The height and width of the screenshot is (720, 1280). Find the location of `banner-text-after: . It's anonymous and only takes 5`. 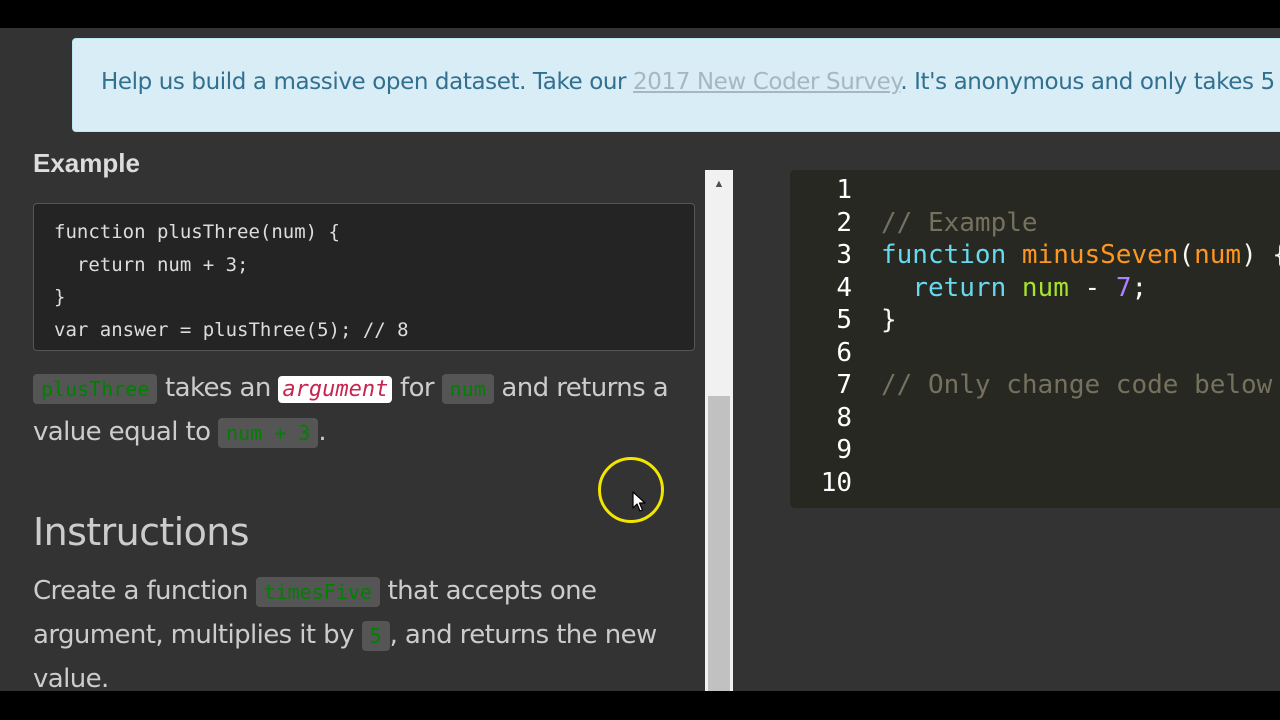

banner-text-after: . It's anonymous and only takes 5 is located at coordinates (1087, 82).